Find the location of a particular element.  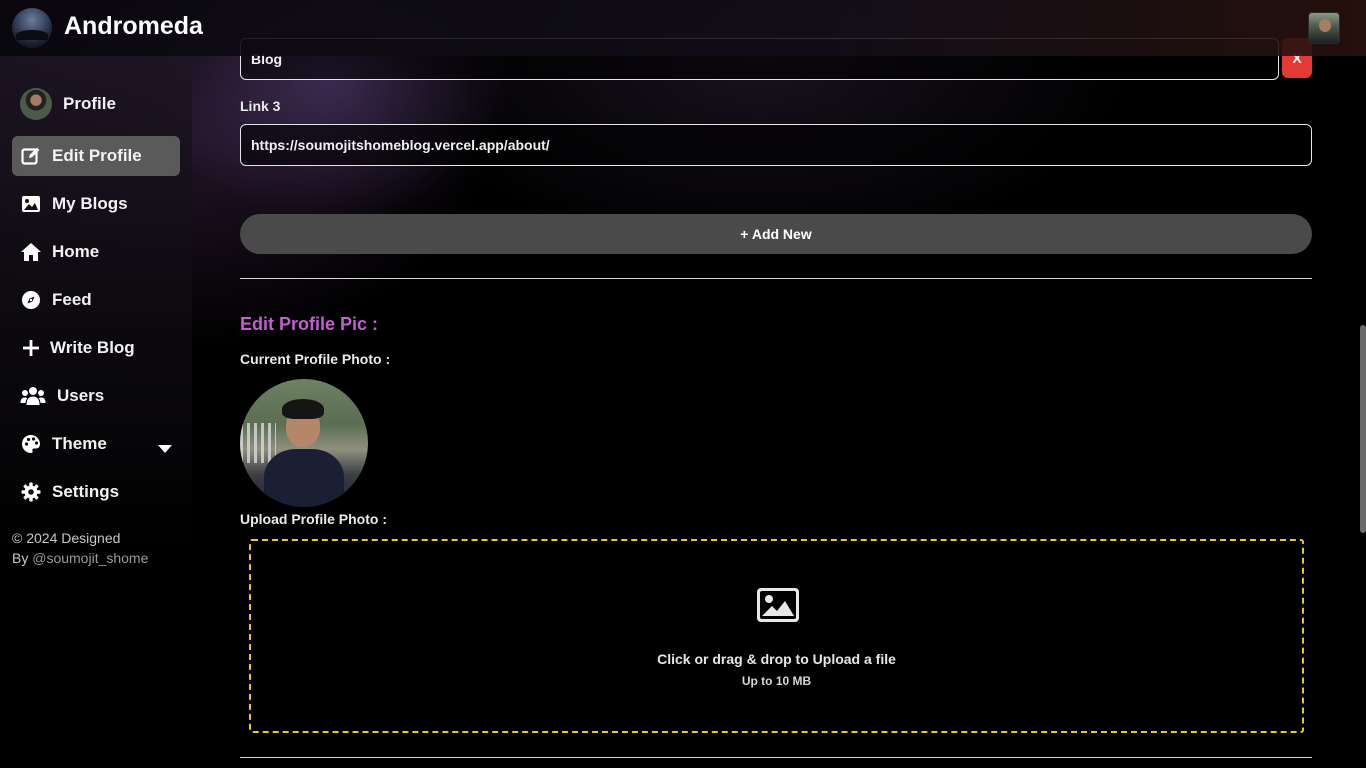

link-3-label: Link 3 is located at coordinates (260, 106).